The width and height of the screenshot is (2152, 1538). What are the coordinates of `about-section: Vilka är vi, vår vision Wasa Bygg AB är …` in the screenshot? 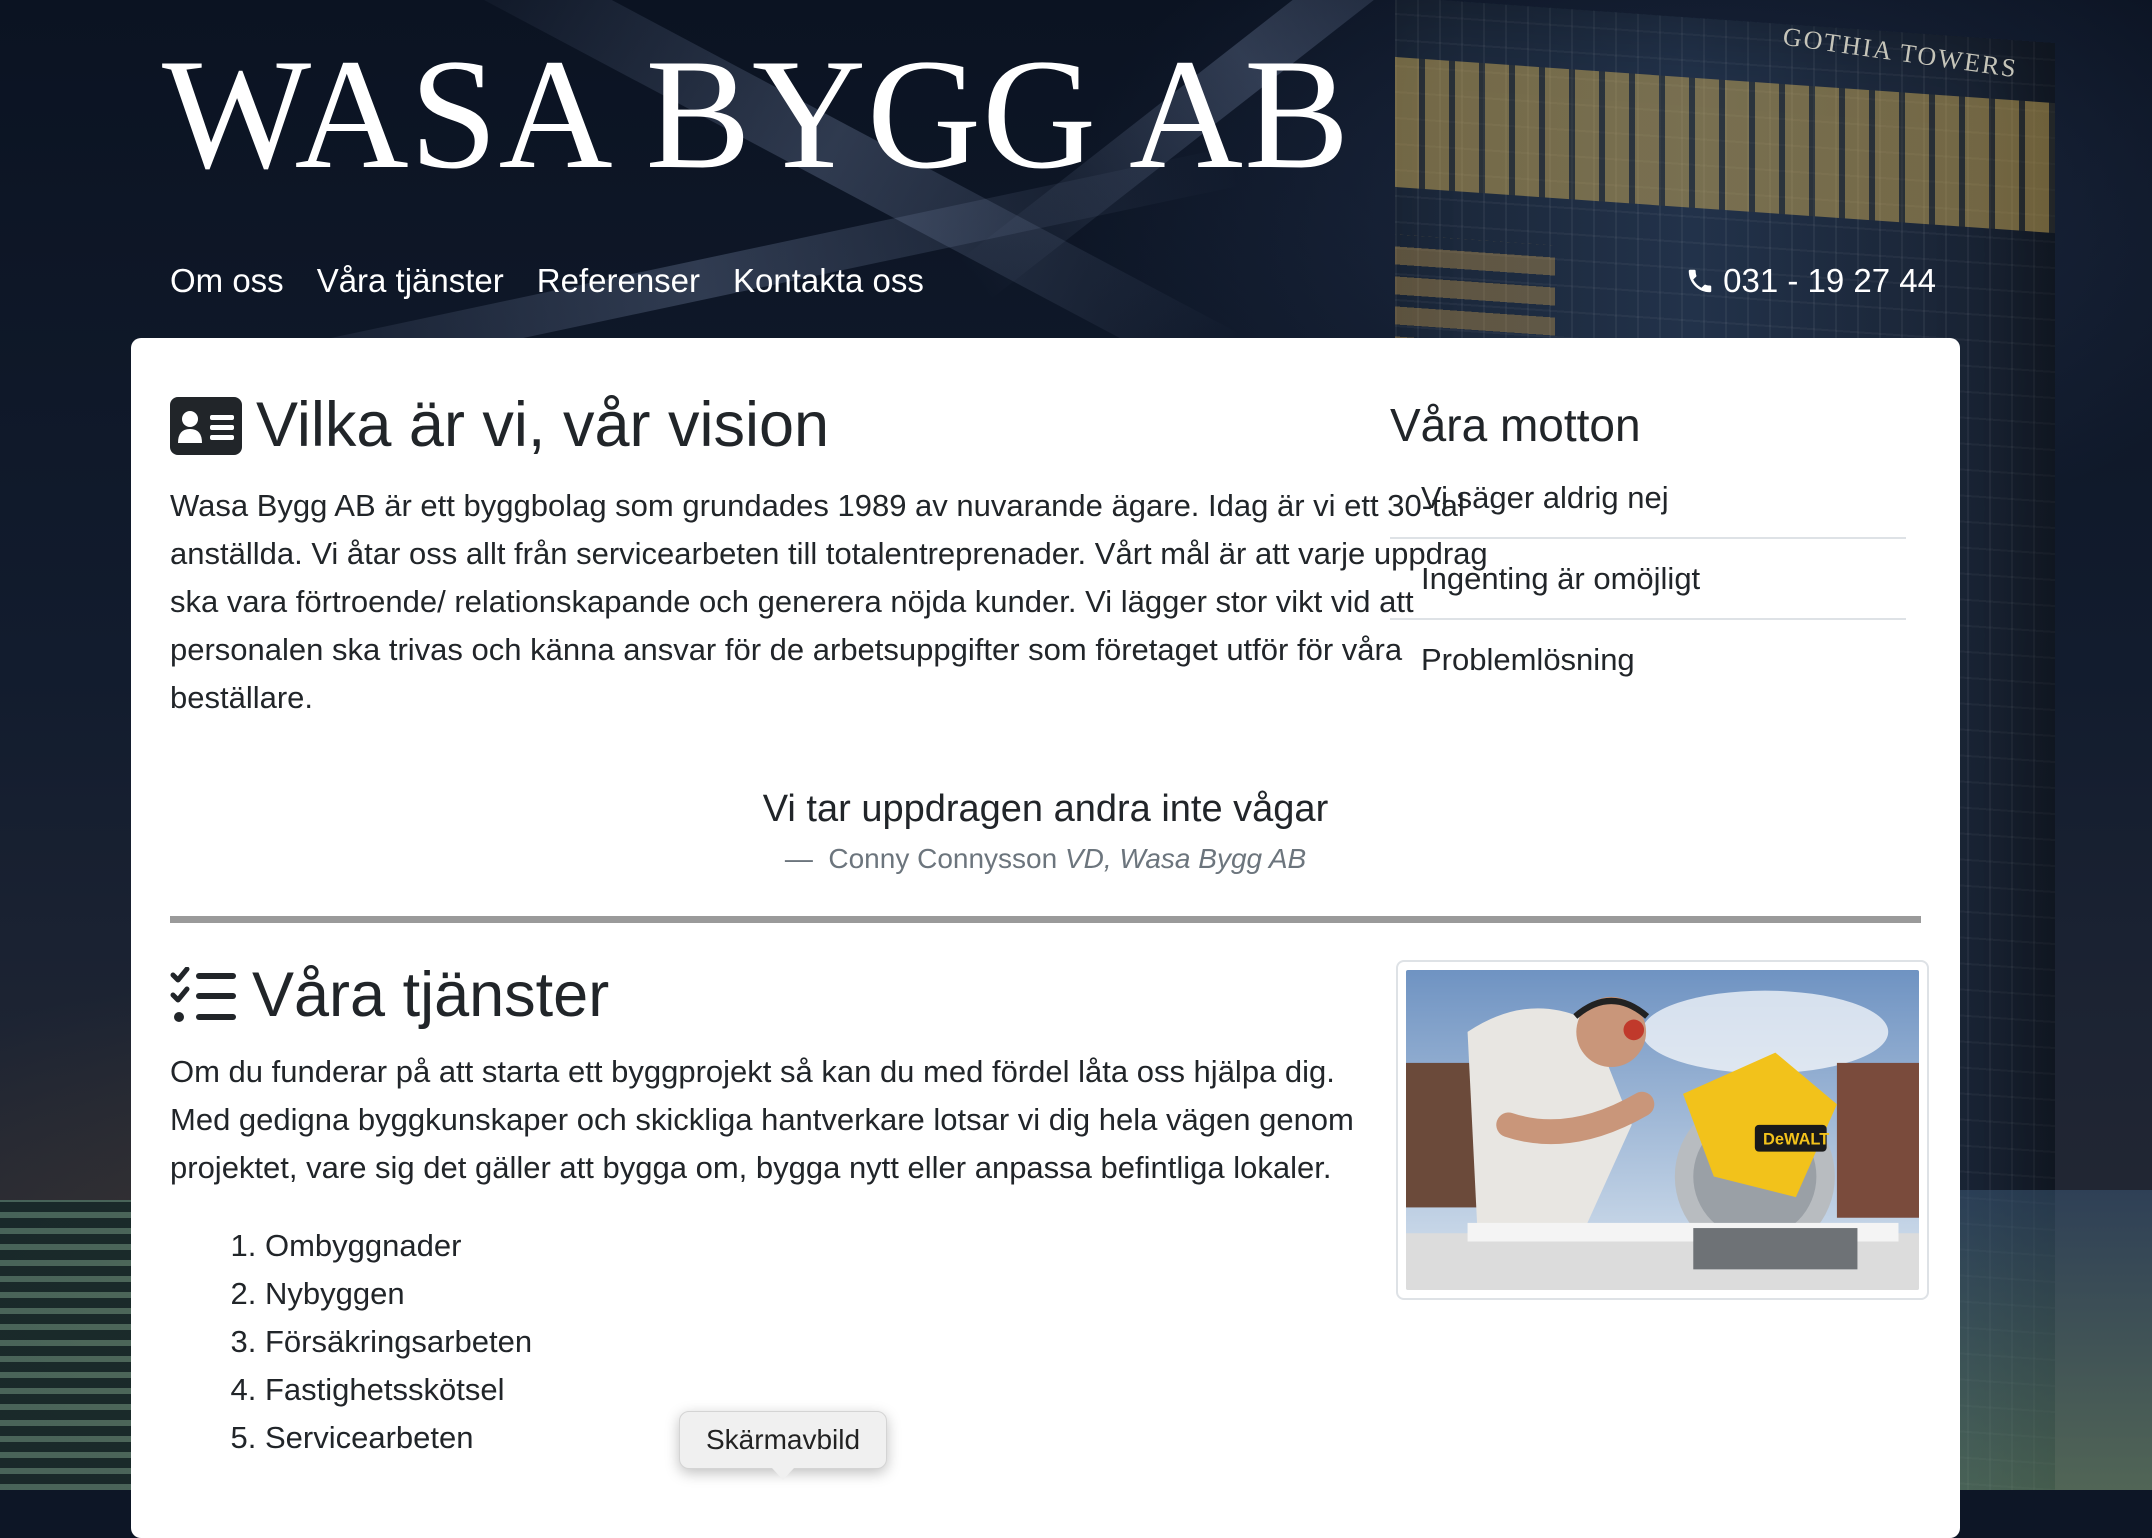 It's located at (830, 555).